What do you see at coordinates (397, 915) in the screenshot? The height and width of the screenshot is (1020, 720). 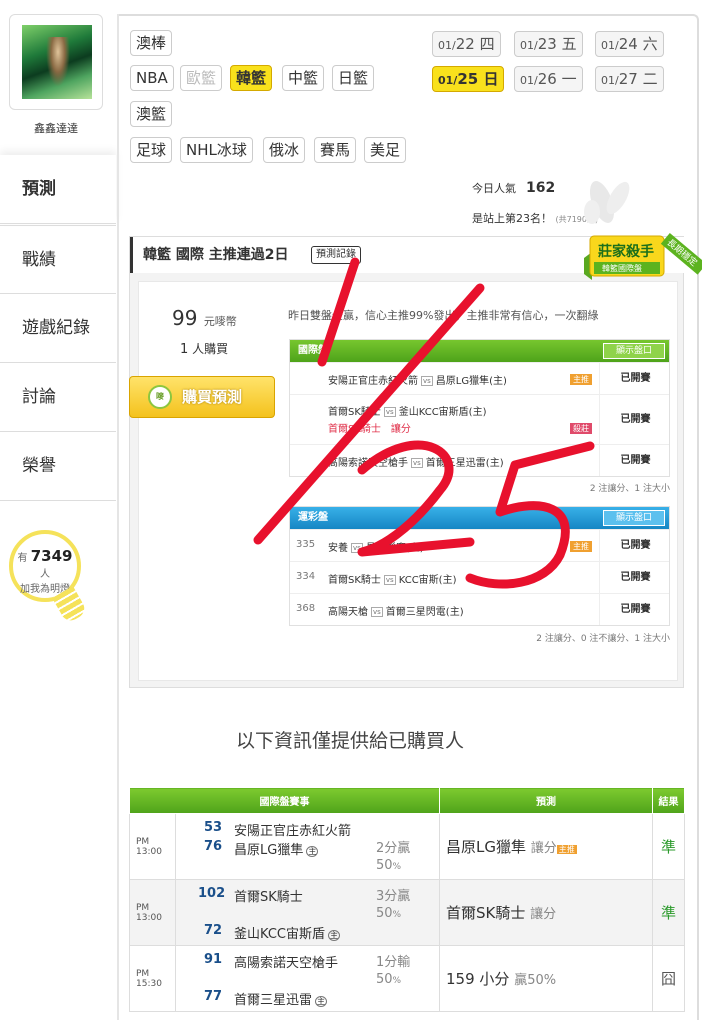 I see `spread-pct-unit: %` at bounding box center [397, 915].